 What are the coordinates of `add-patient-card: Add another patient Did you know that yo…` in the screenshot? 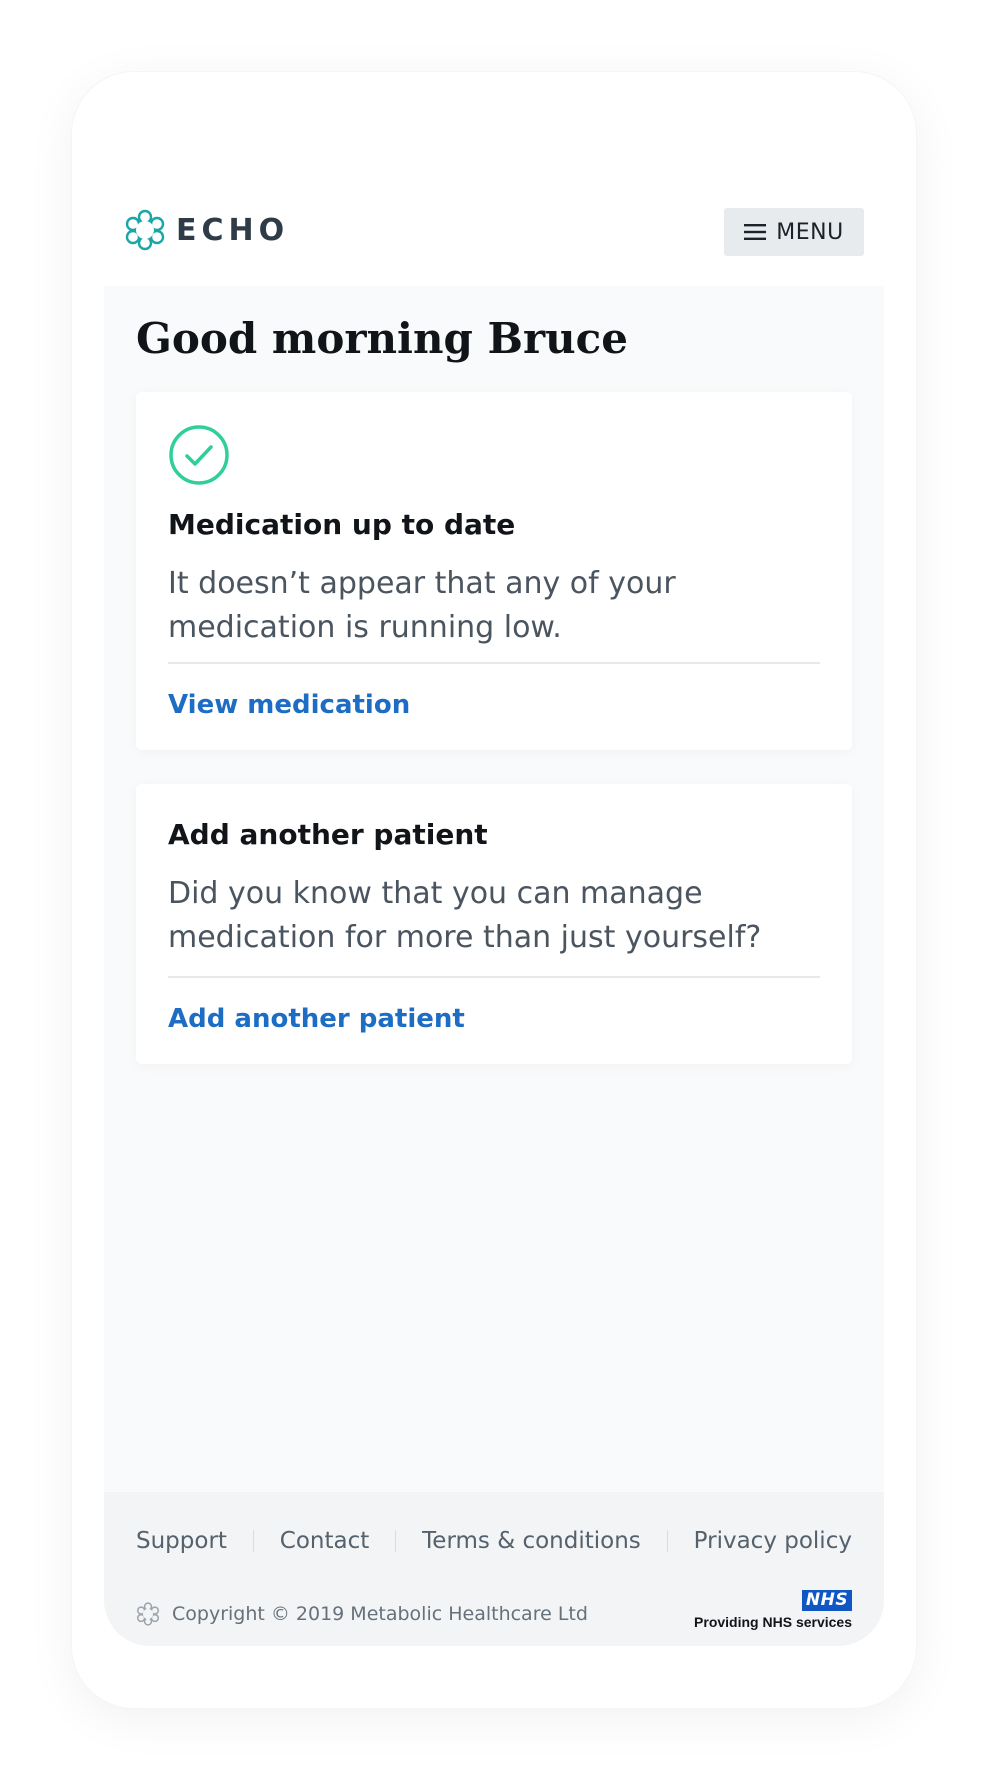 It's located at (494, 924).